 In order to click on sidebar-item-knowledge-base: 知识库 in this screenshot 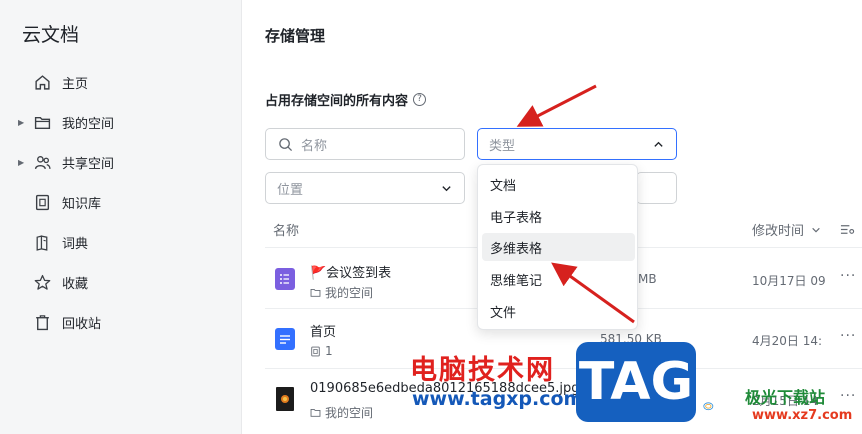, I will do `click(121, 202)`.